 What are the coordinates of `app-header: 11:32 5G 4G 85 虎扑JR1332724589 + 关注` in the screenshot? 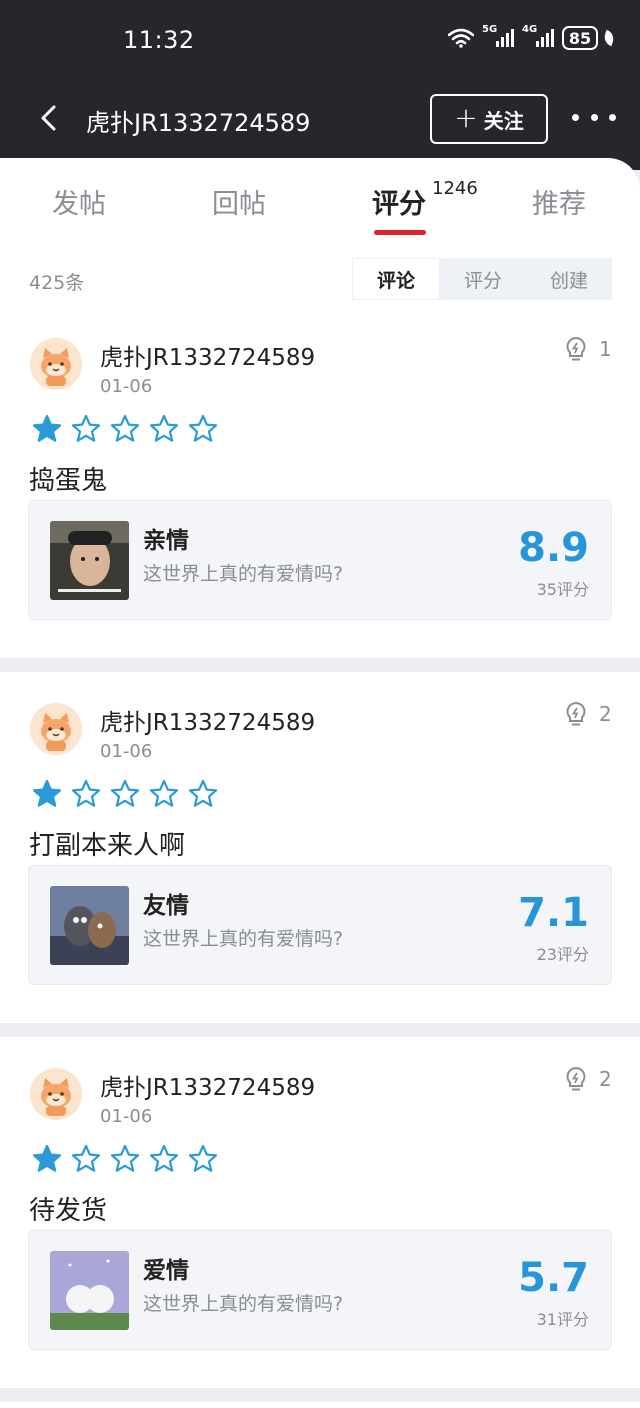 It's located at (320, 85).